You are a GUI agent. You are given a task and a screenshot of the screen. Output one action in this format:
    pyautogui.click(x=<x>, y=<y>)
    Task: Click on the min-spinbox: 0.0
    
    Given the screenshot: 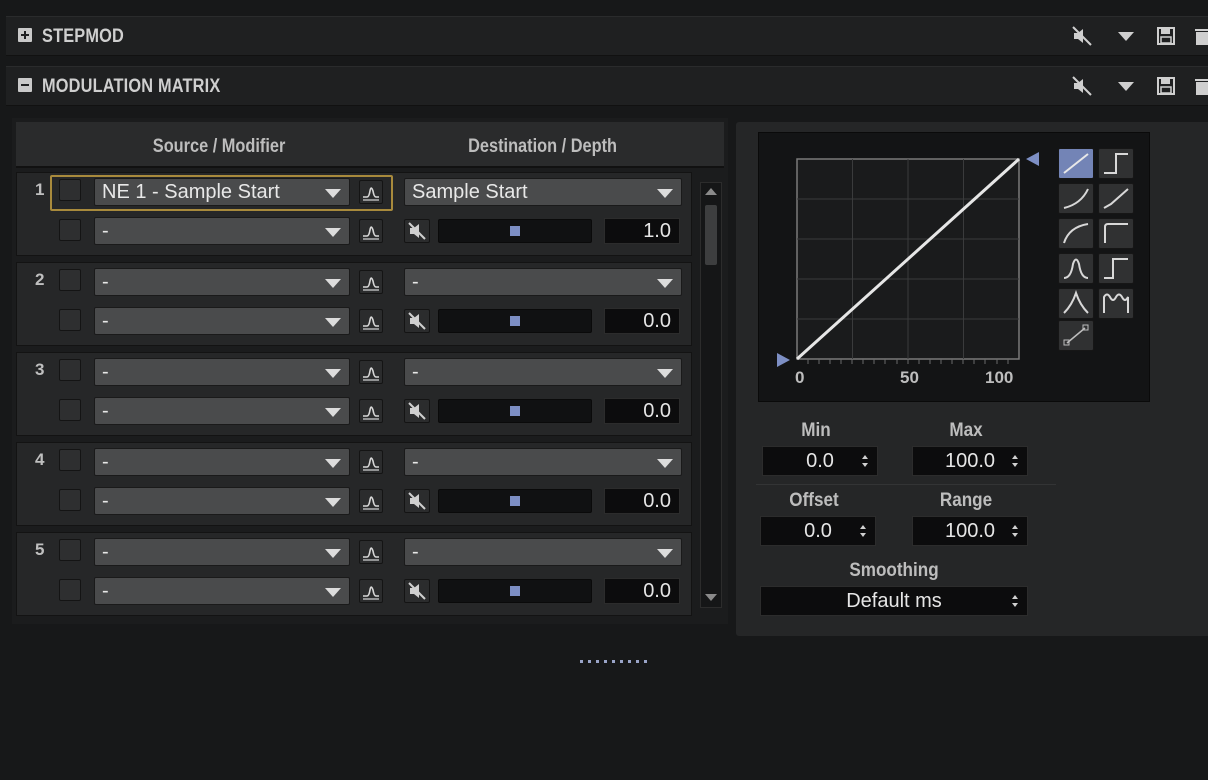 What is the action you would take?
    pyautogui.click(x=820, y=461)
    